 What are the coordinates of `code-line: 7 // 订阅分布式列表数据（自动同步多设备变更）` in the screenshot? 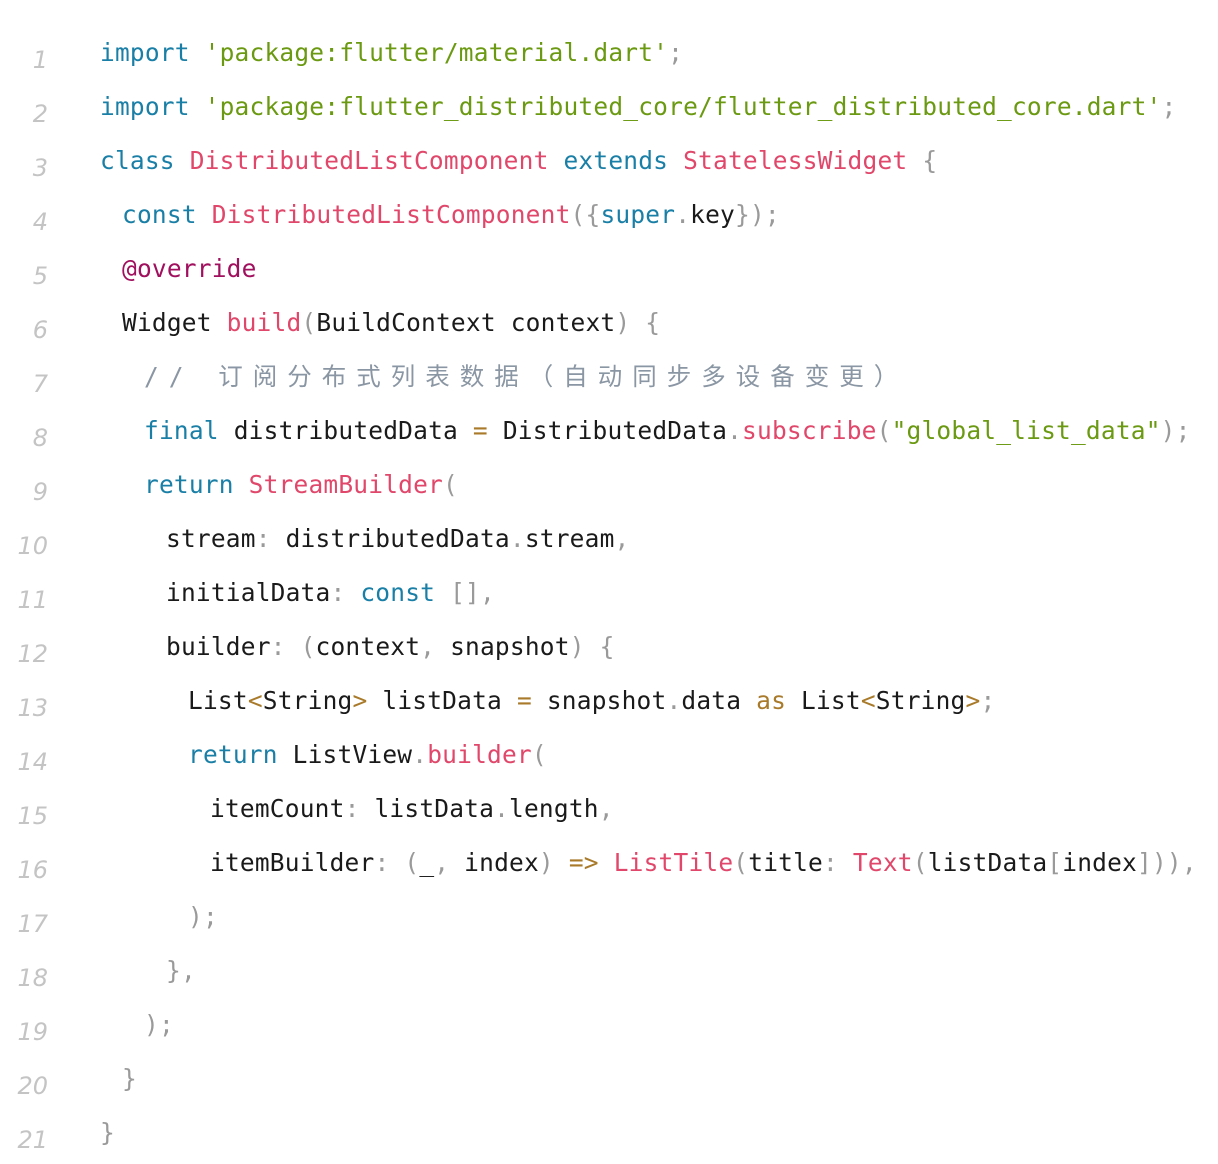 It's located at (609, 377).